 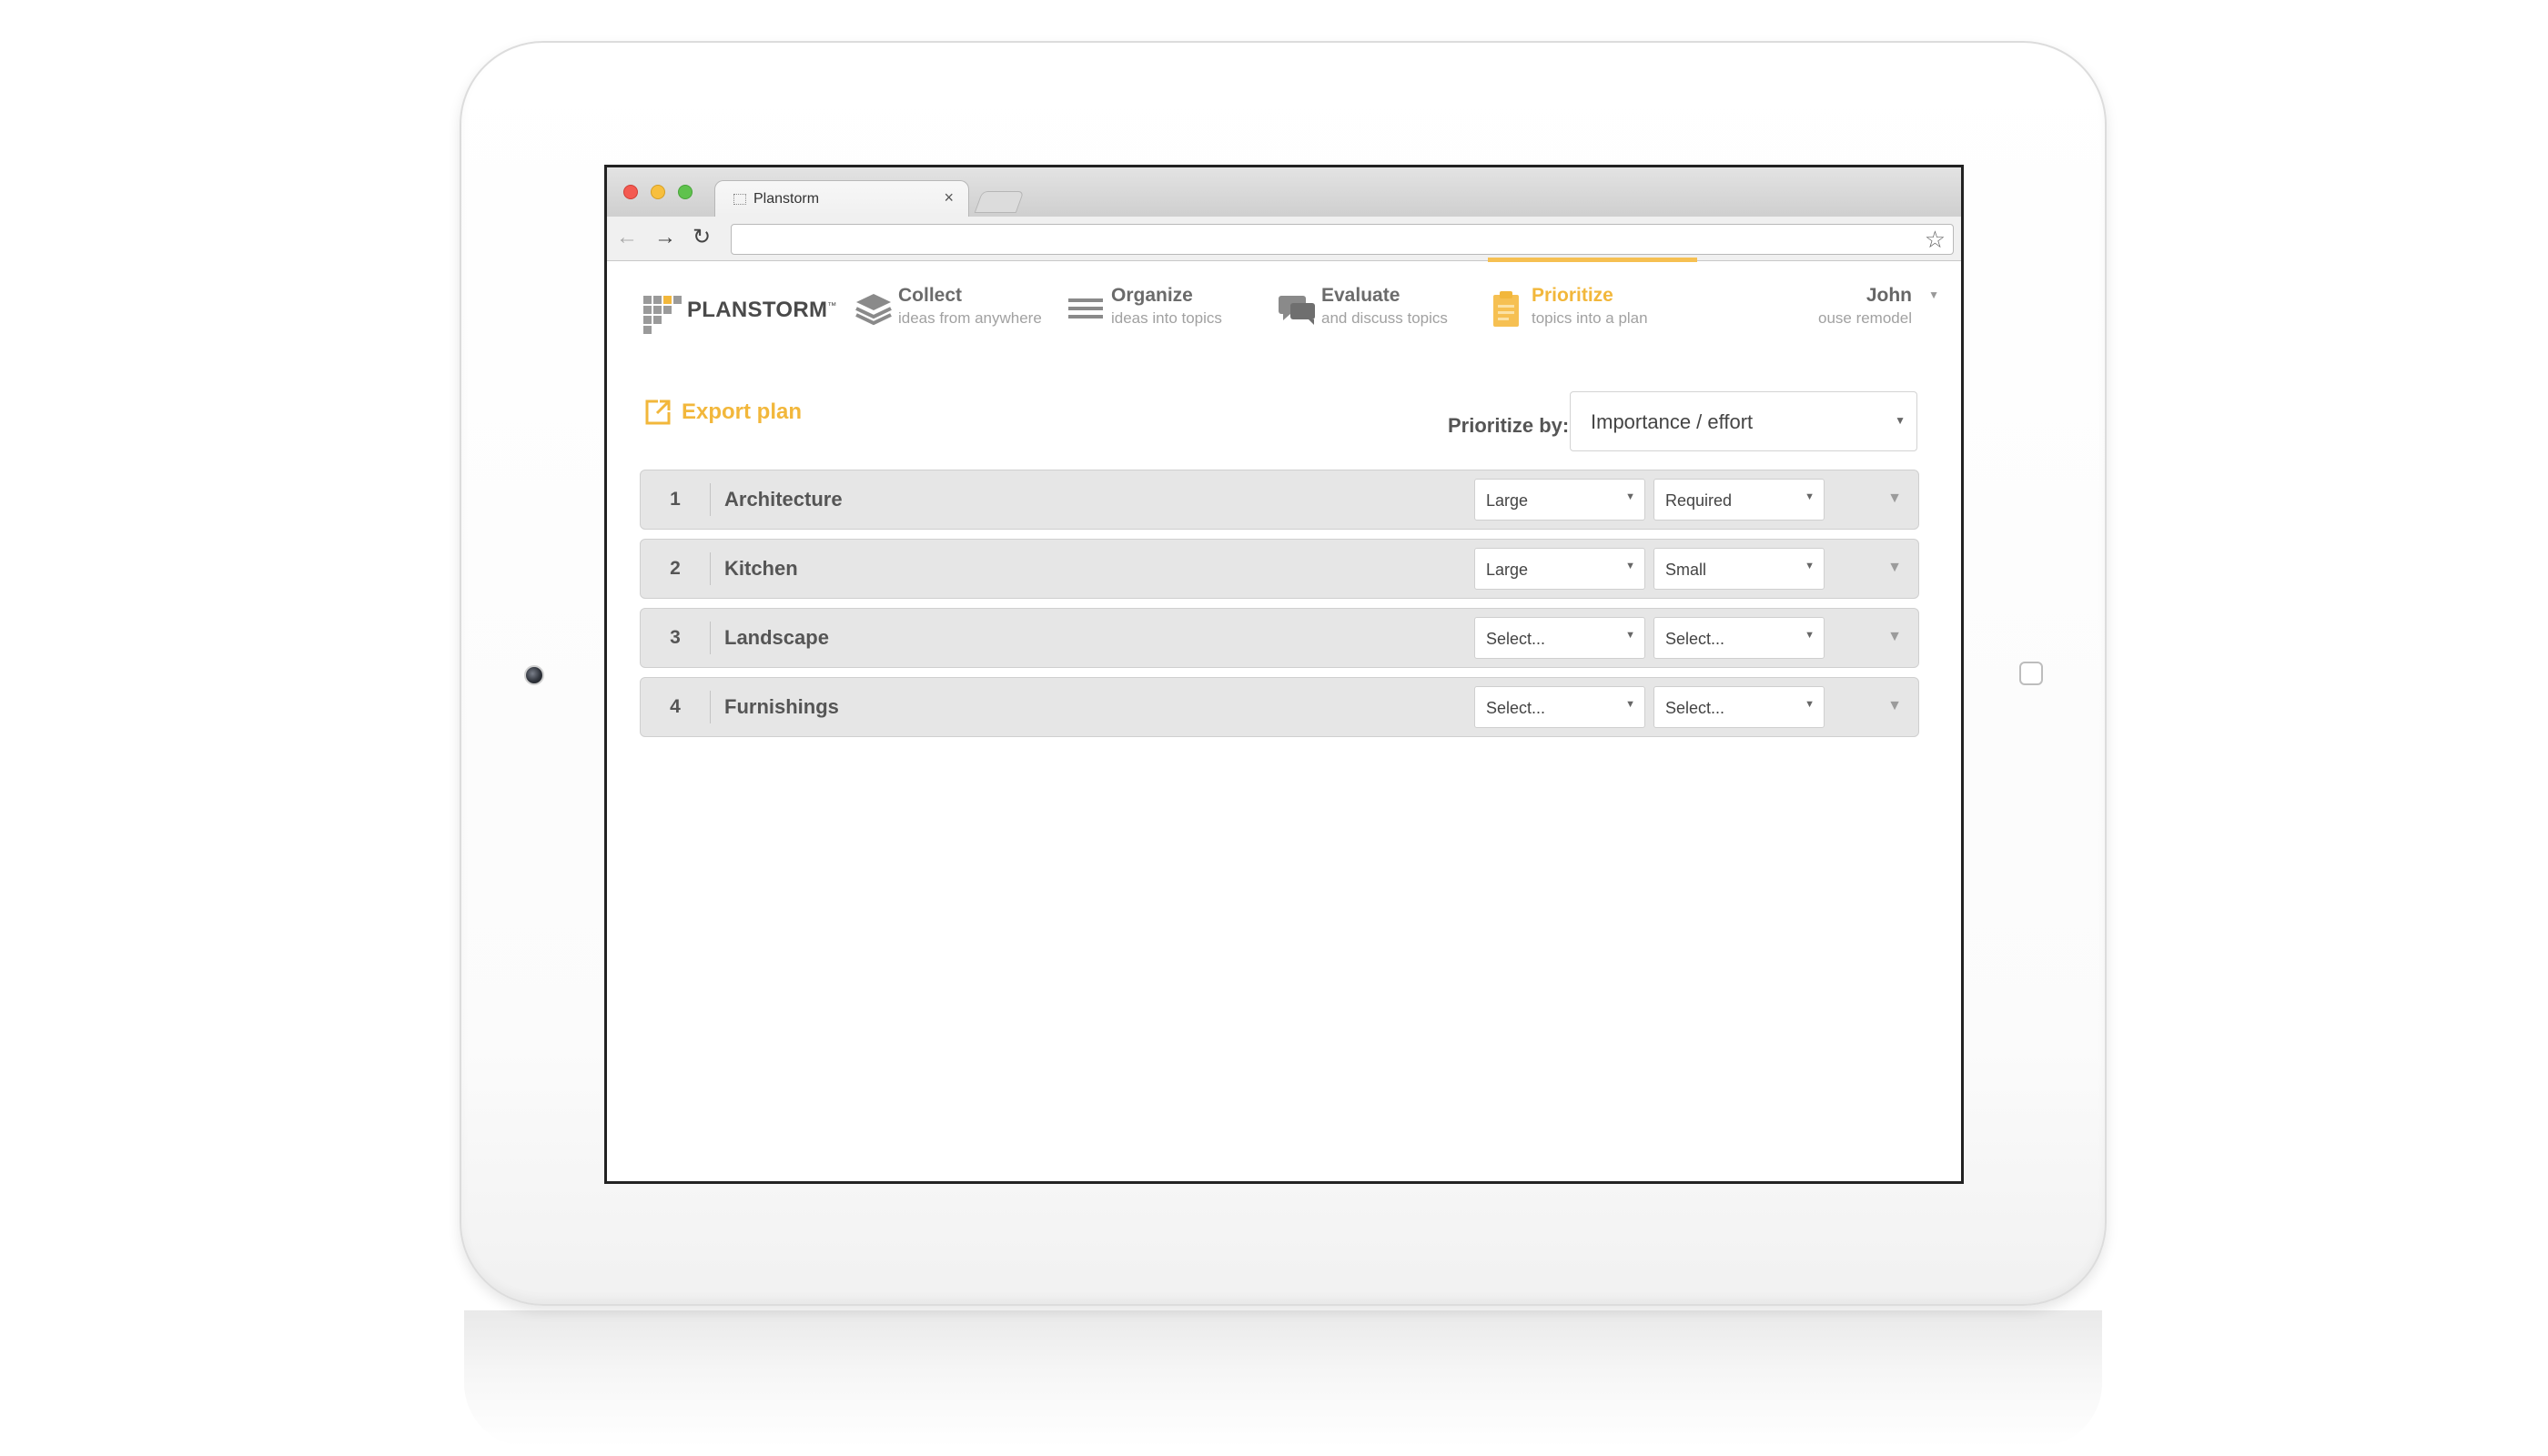 What do you see at coordinates (630, 192) in the screenshot?
I see `close-window-icon` at bounding box center [630, 192].